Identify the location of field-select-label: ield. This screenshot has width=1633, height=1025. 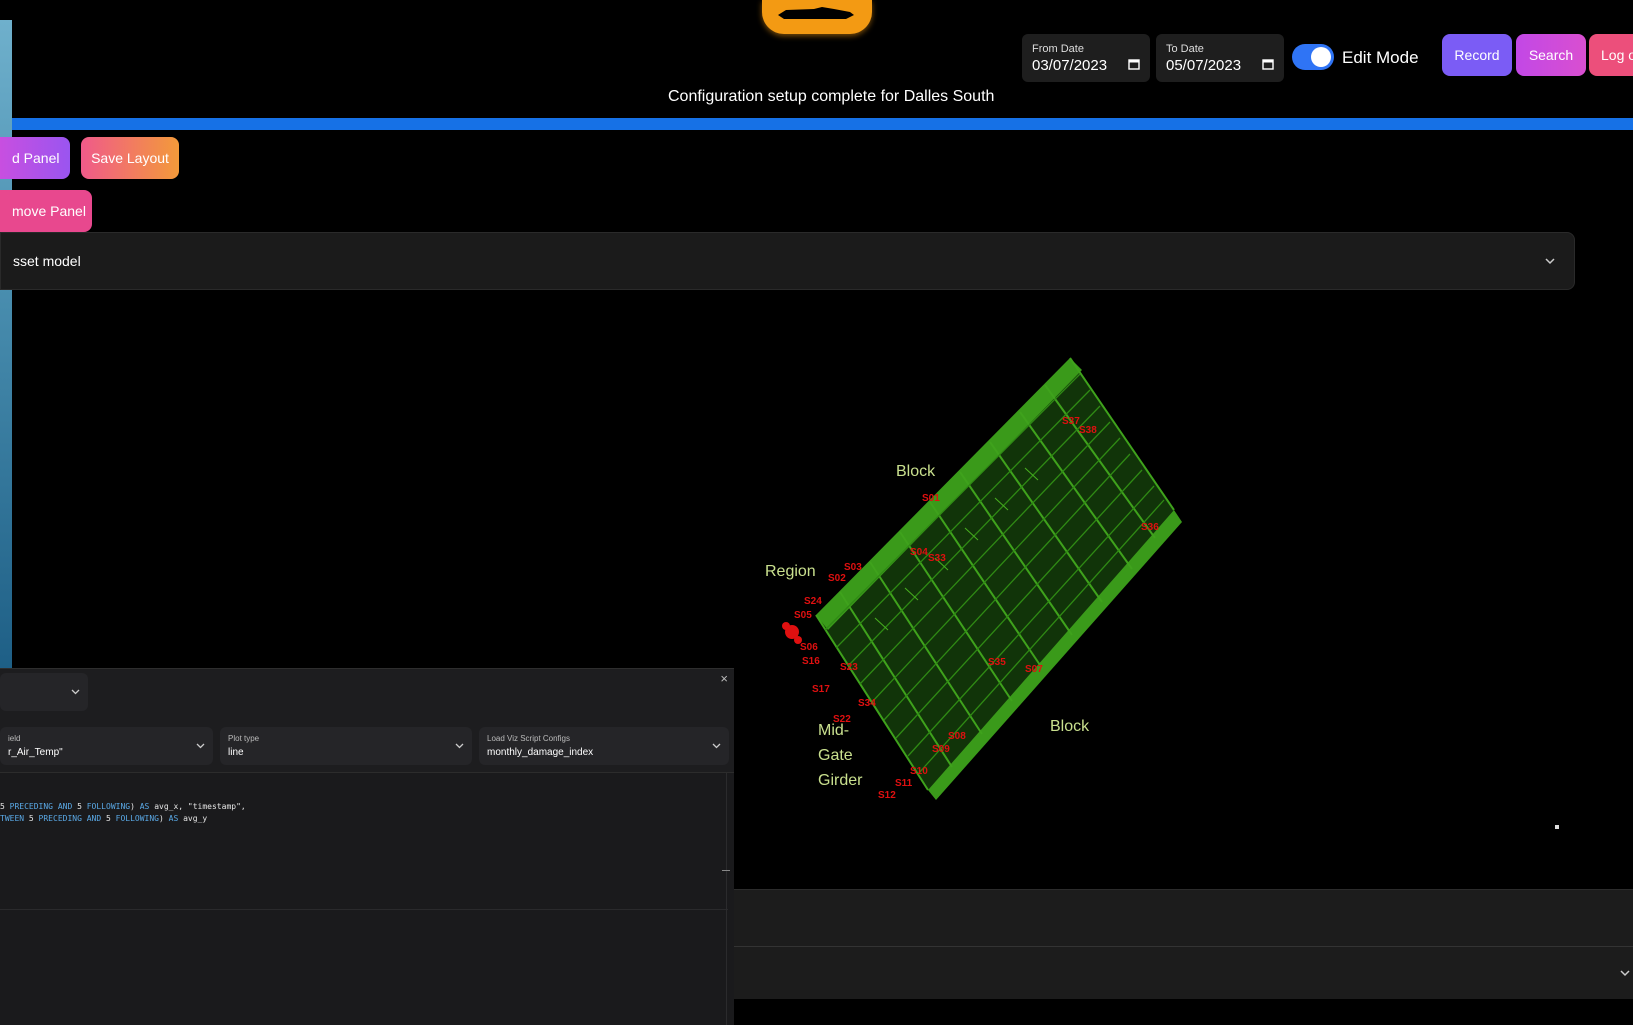
(14, 738).